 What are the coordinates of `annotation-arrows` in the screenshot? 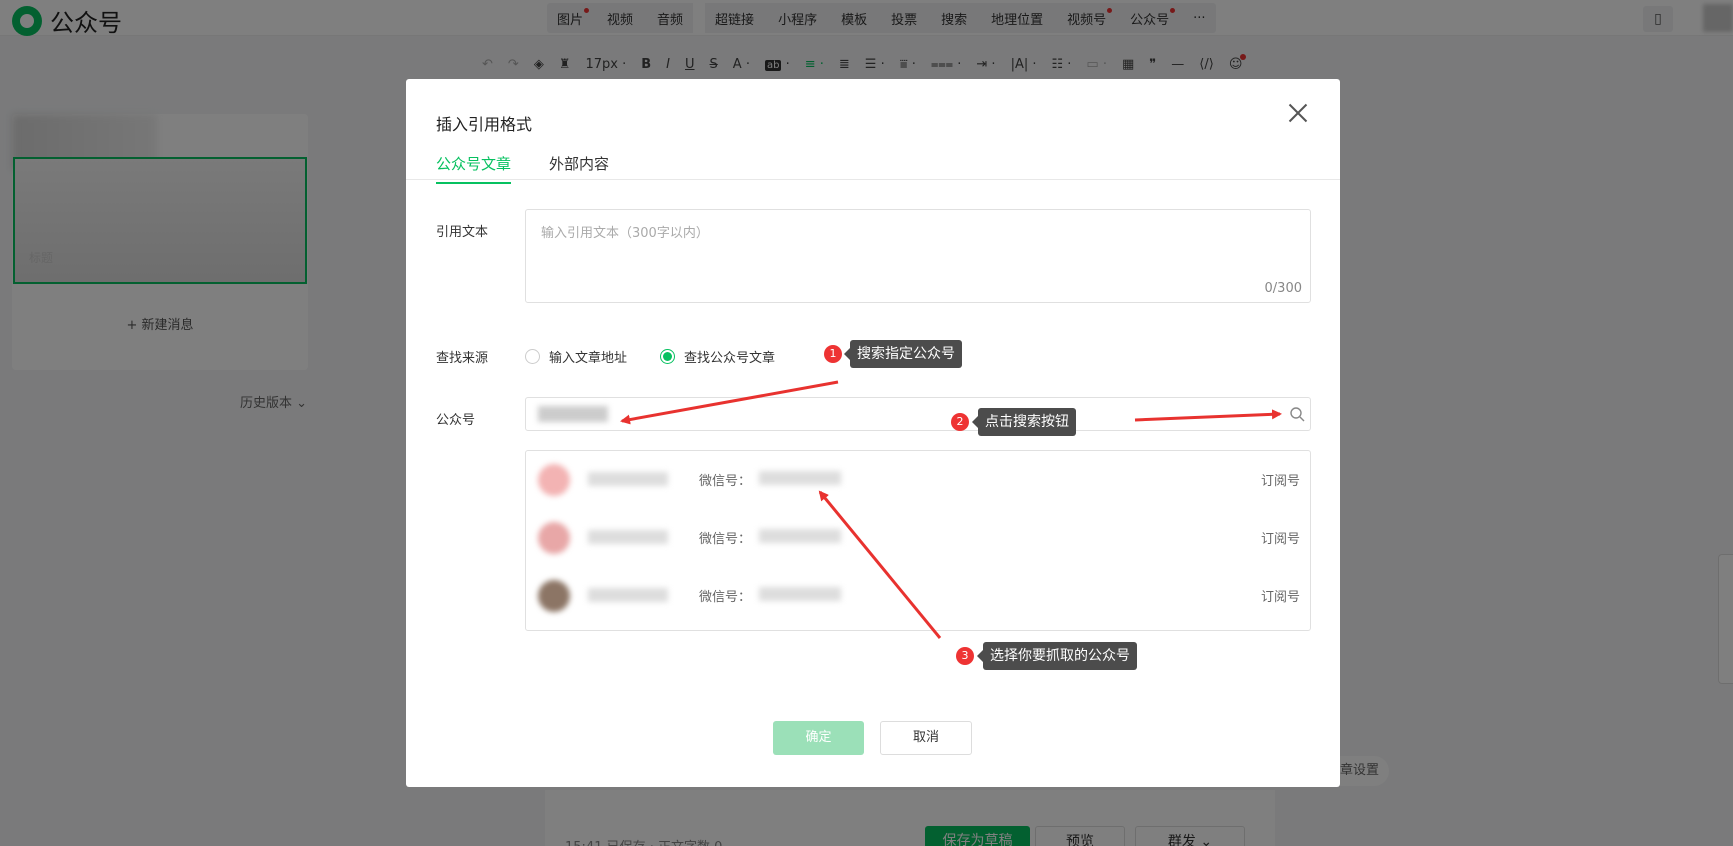 It's located at (951, 509).